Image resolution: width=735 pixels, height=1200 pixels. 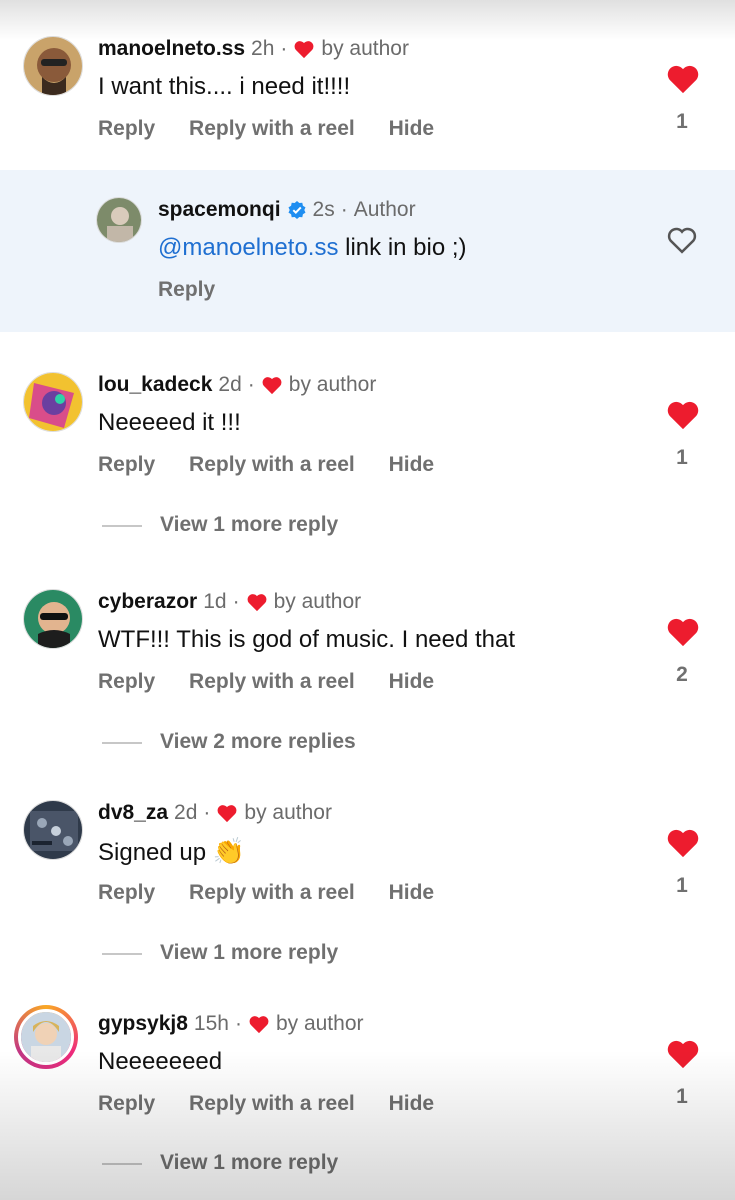 I want to click on clapping-hands-emoji: 👏, so click(x=229, y=851).